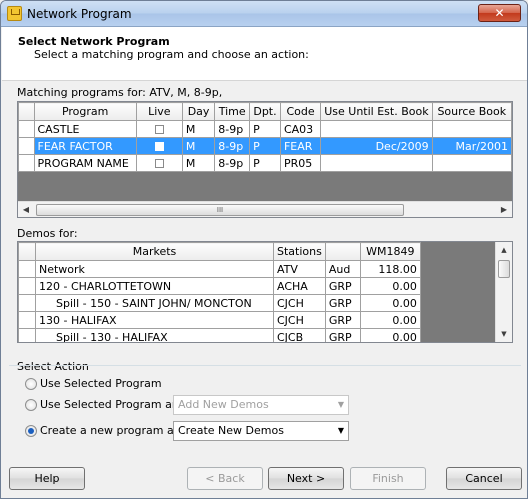 The height and width of the screenshot is (499, 528). What do you see at coordinates (300, 111) in the screenshot?
I see `col-code: Code` at bounding box center [300, 111].